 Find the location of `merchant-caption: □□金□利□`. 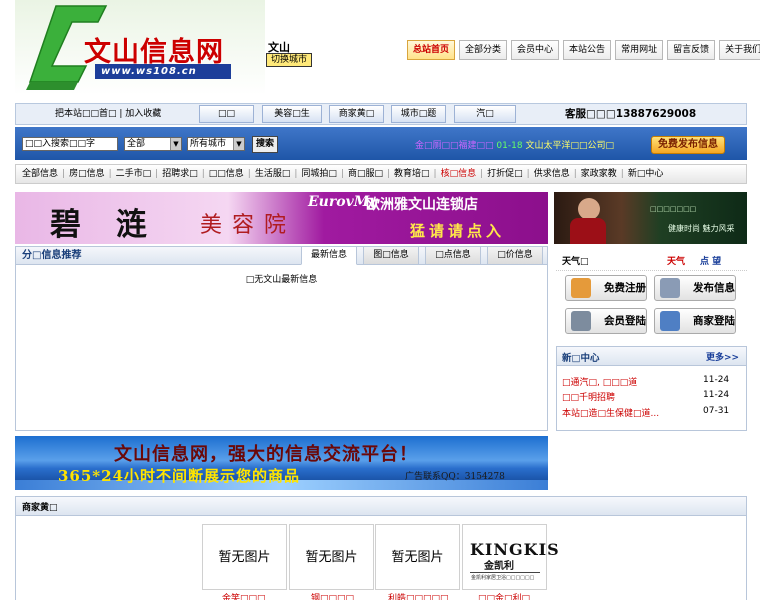

merchant-caption: □□金□利□ is located at coordinates (504, 595).